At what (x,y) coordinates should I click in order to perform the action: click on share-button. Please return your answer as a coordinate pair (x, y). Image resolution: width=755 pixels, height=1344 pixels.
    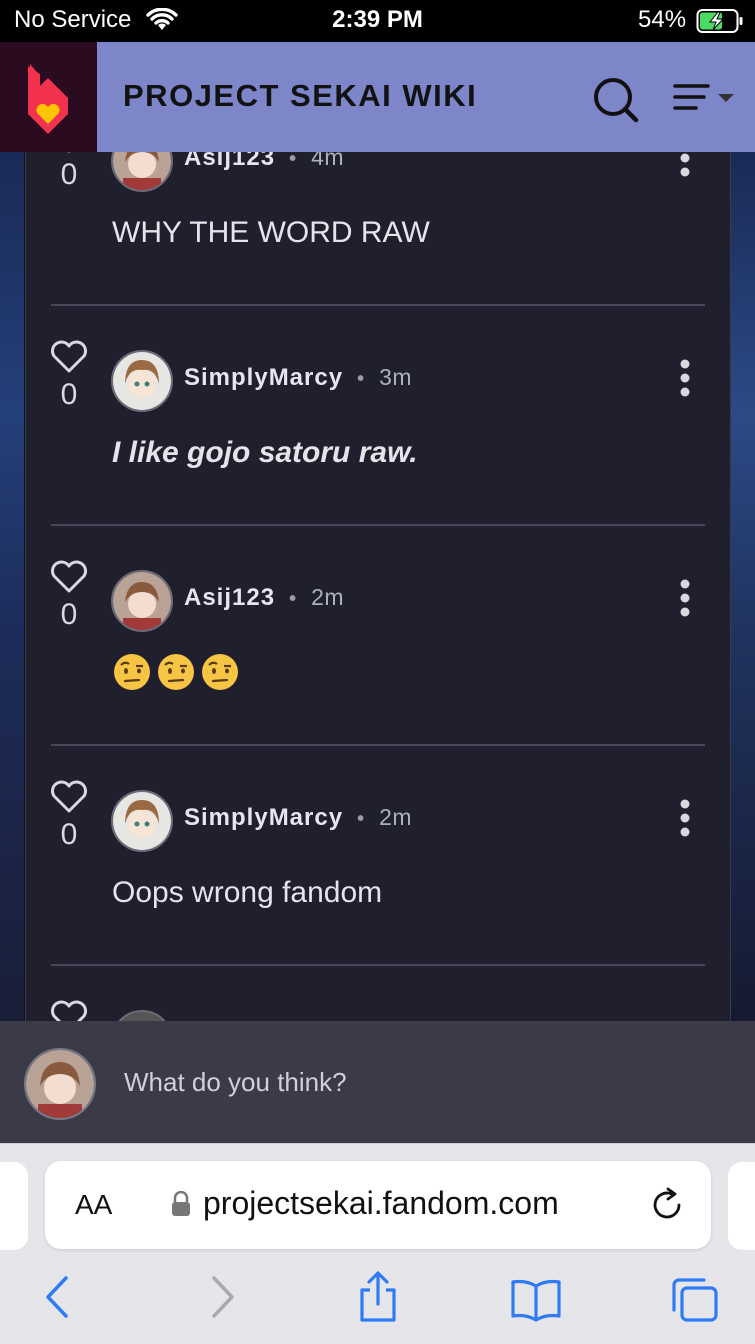
    Looking at the image, I should click on (378, 1299).